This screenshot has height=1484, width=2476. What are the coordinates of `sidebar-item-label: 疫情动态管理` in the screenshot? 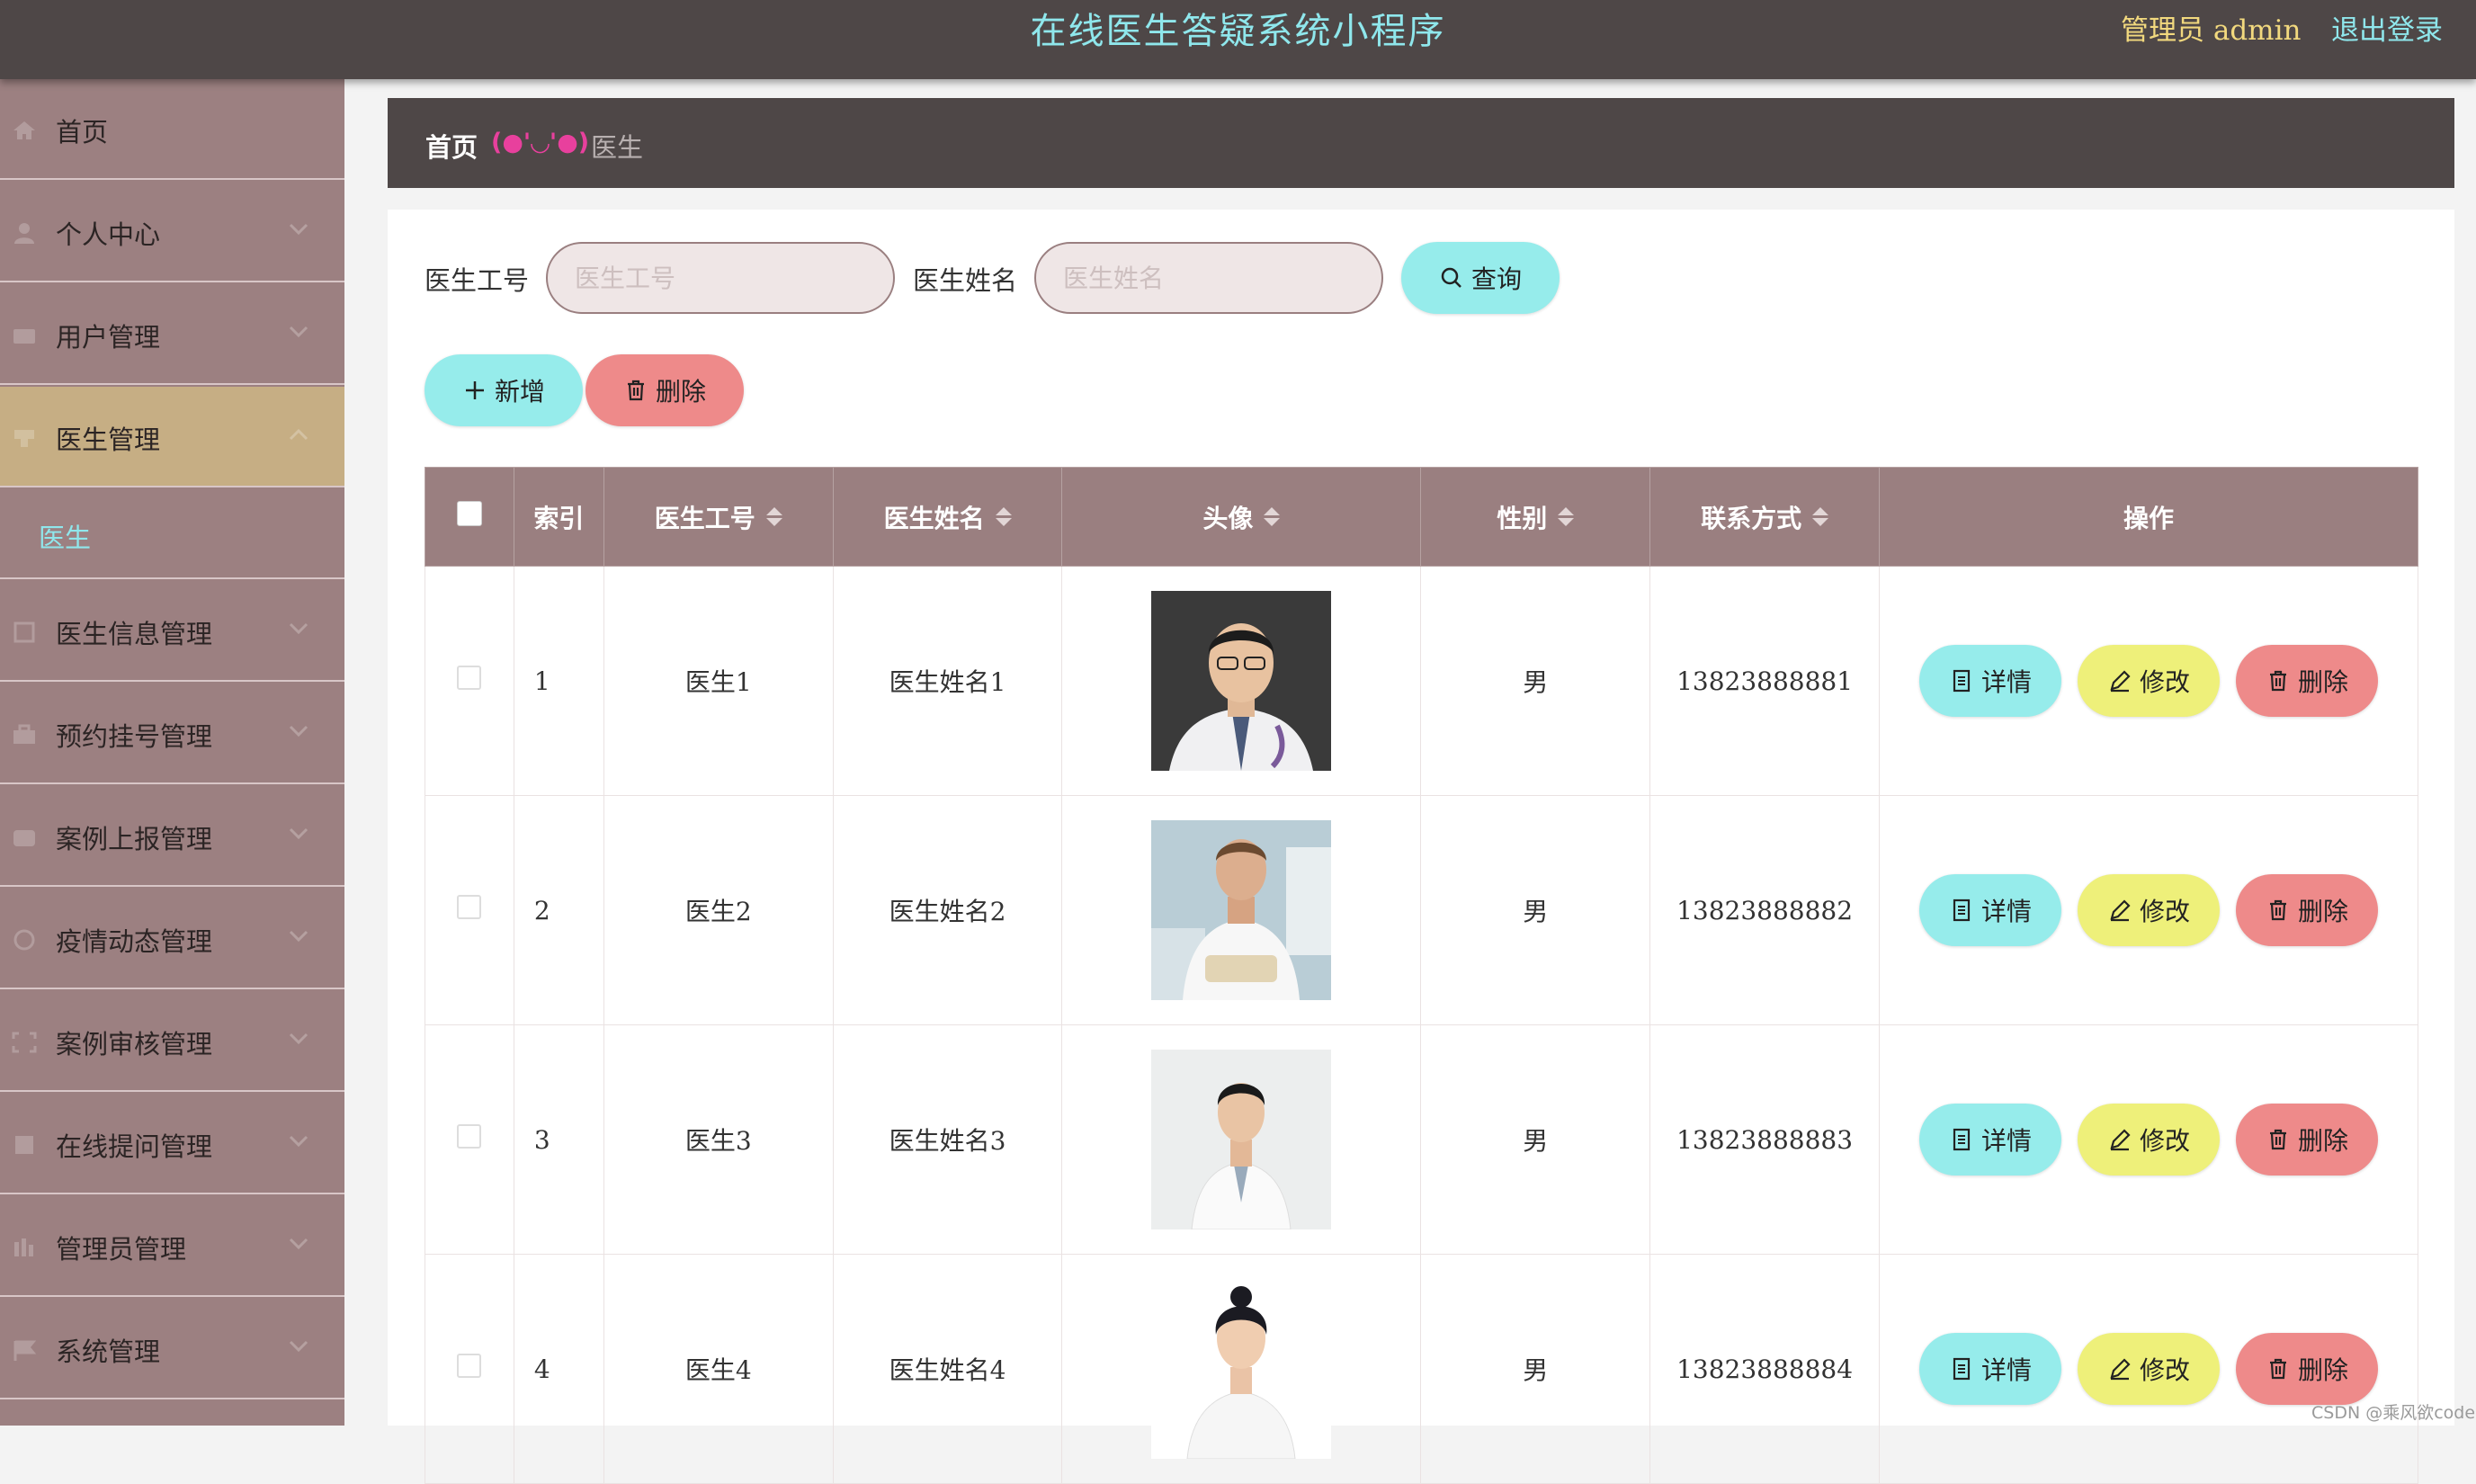 It's located at (134, 941).